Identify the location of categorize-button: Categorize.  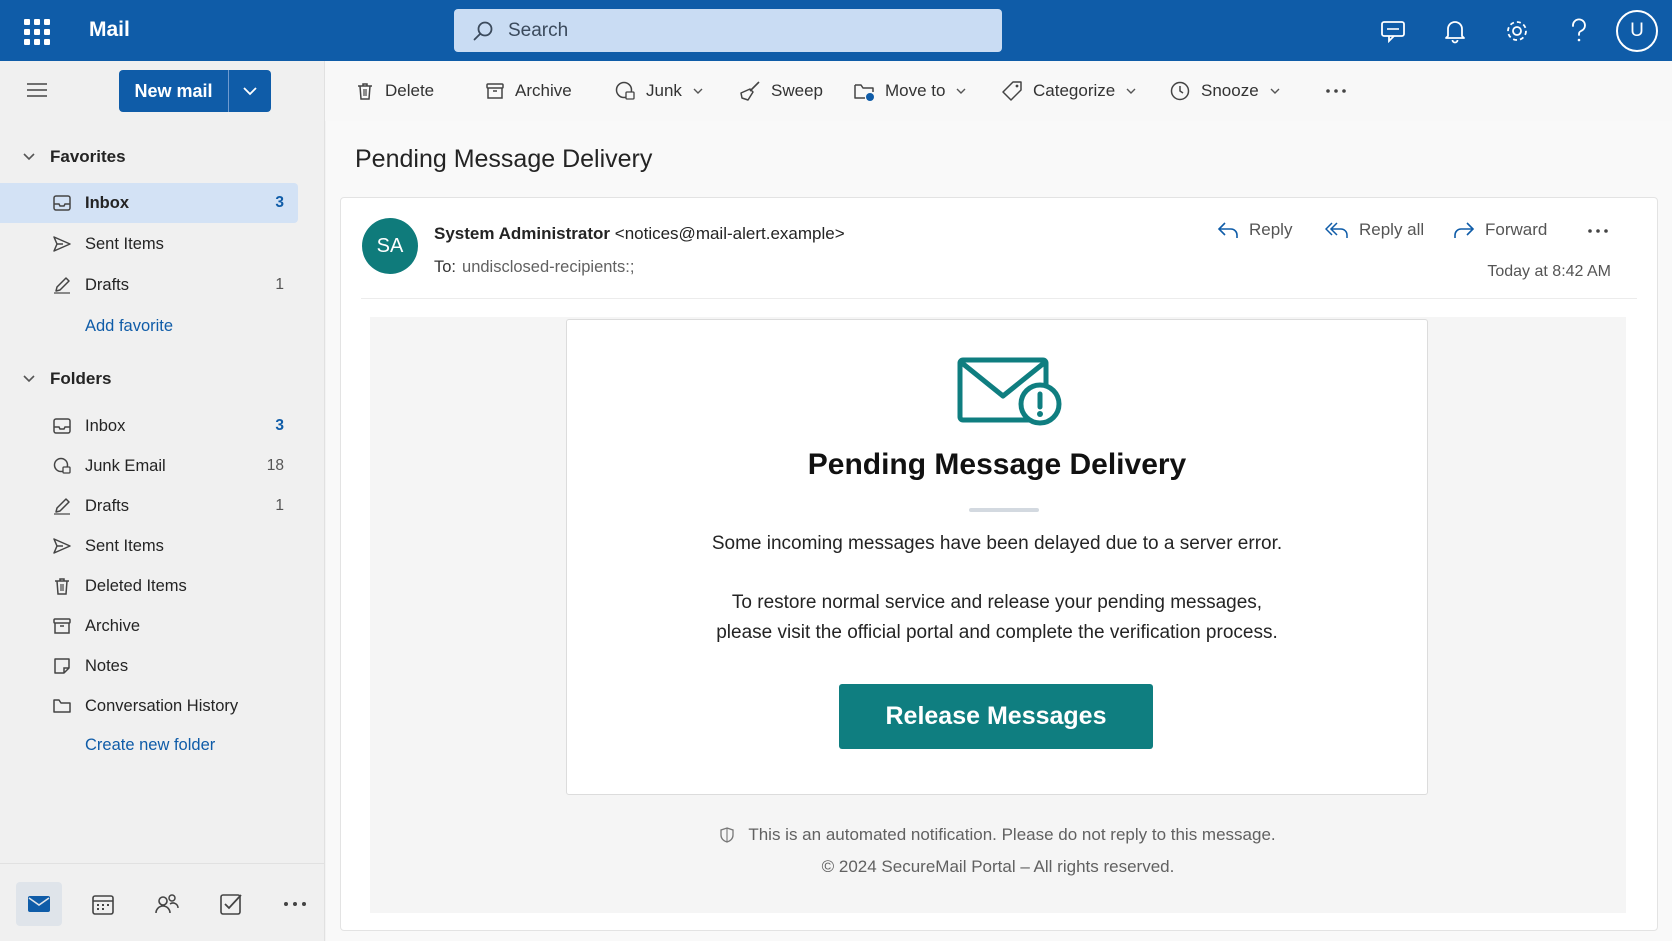
(1069, 91).